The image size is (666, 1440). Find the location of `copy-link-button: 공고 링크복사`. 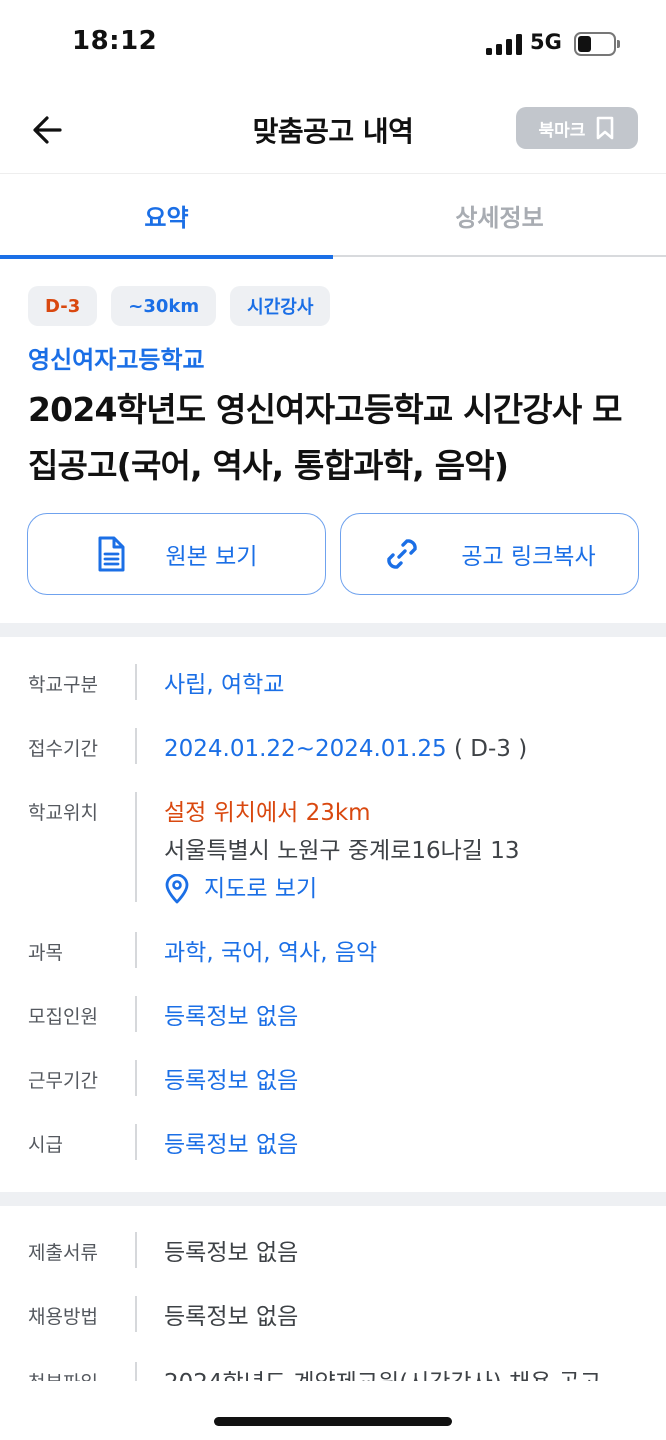

copy-link-button: 공고 링크복사 is located at coordinates (489, 554).